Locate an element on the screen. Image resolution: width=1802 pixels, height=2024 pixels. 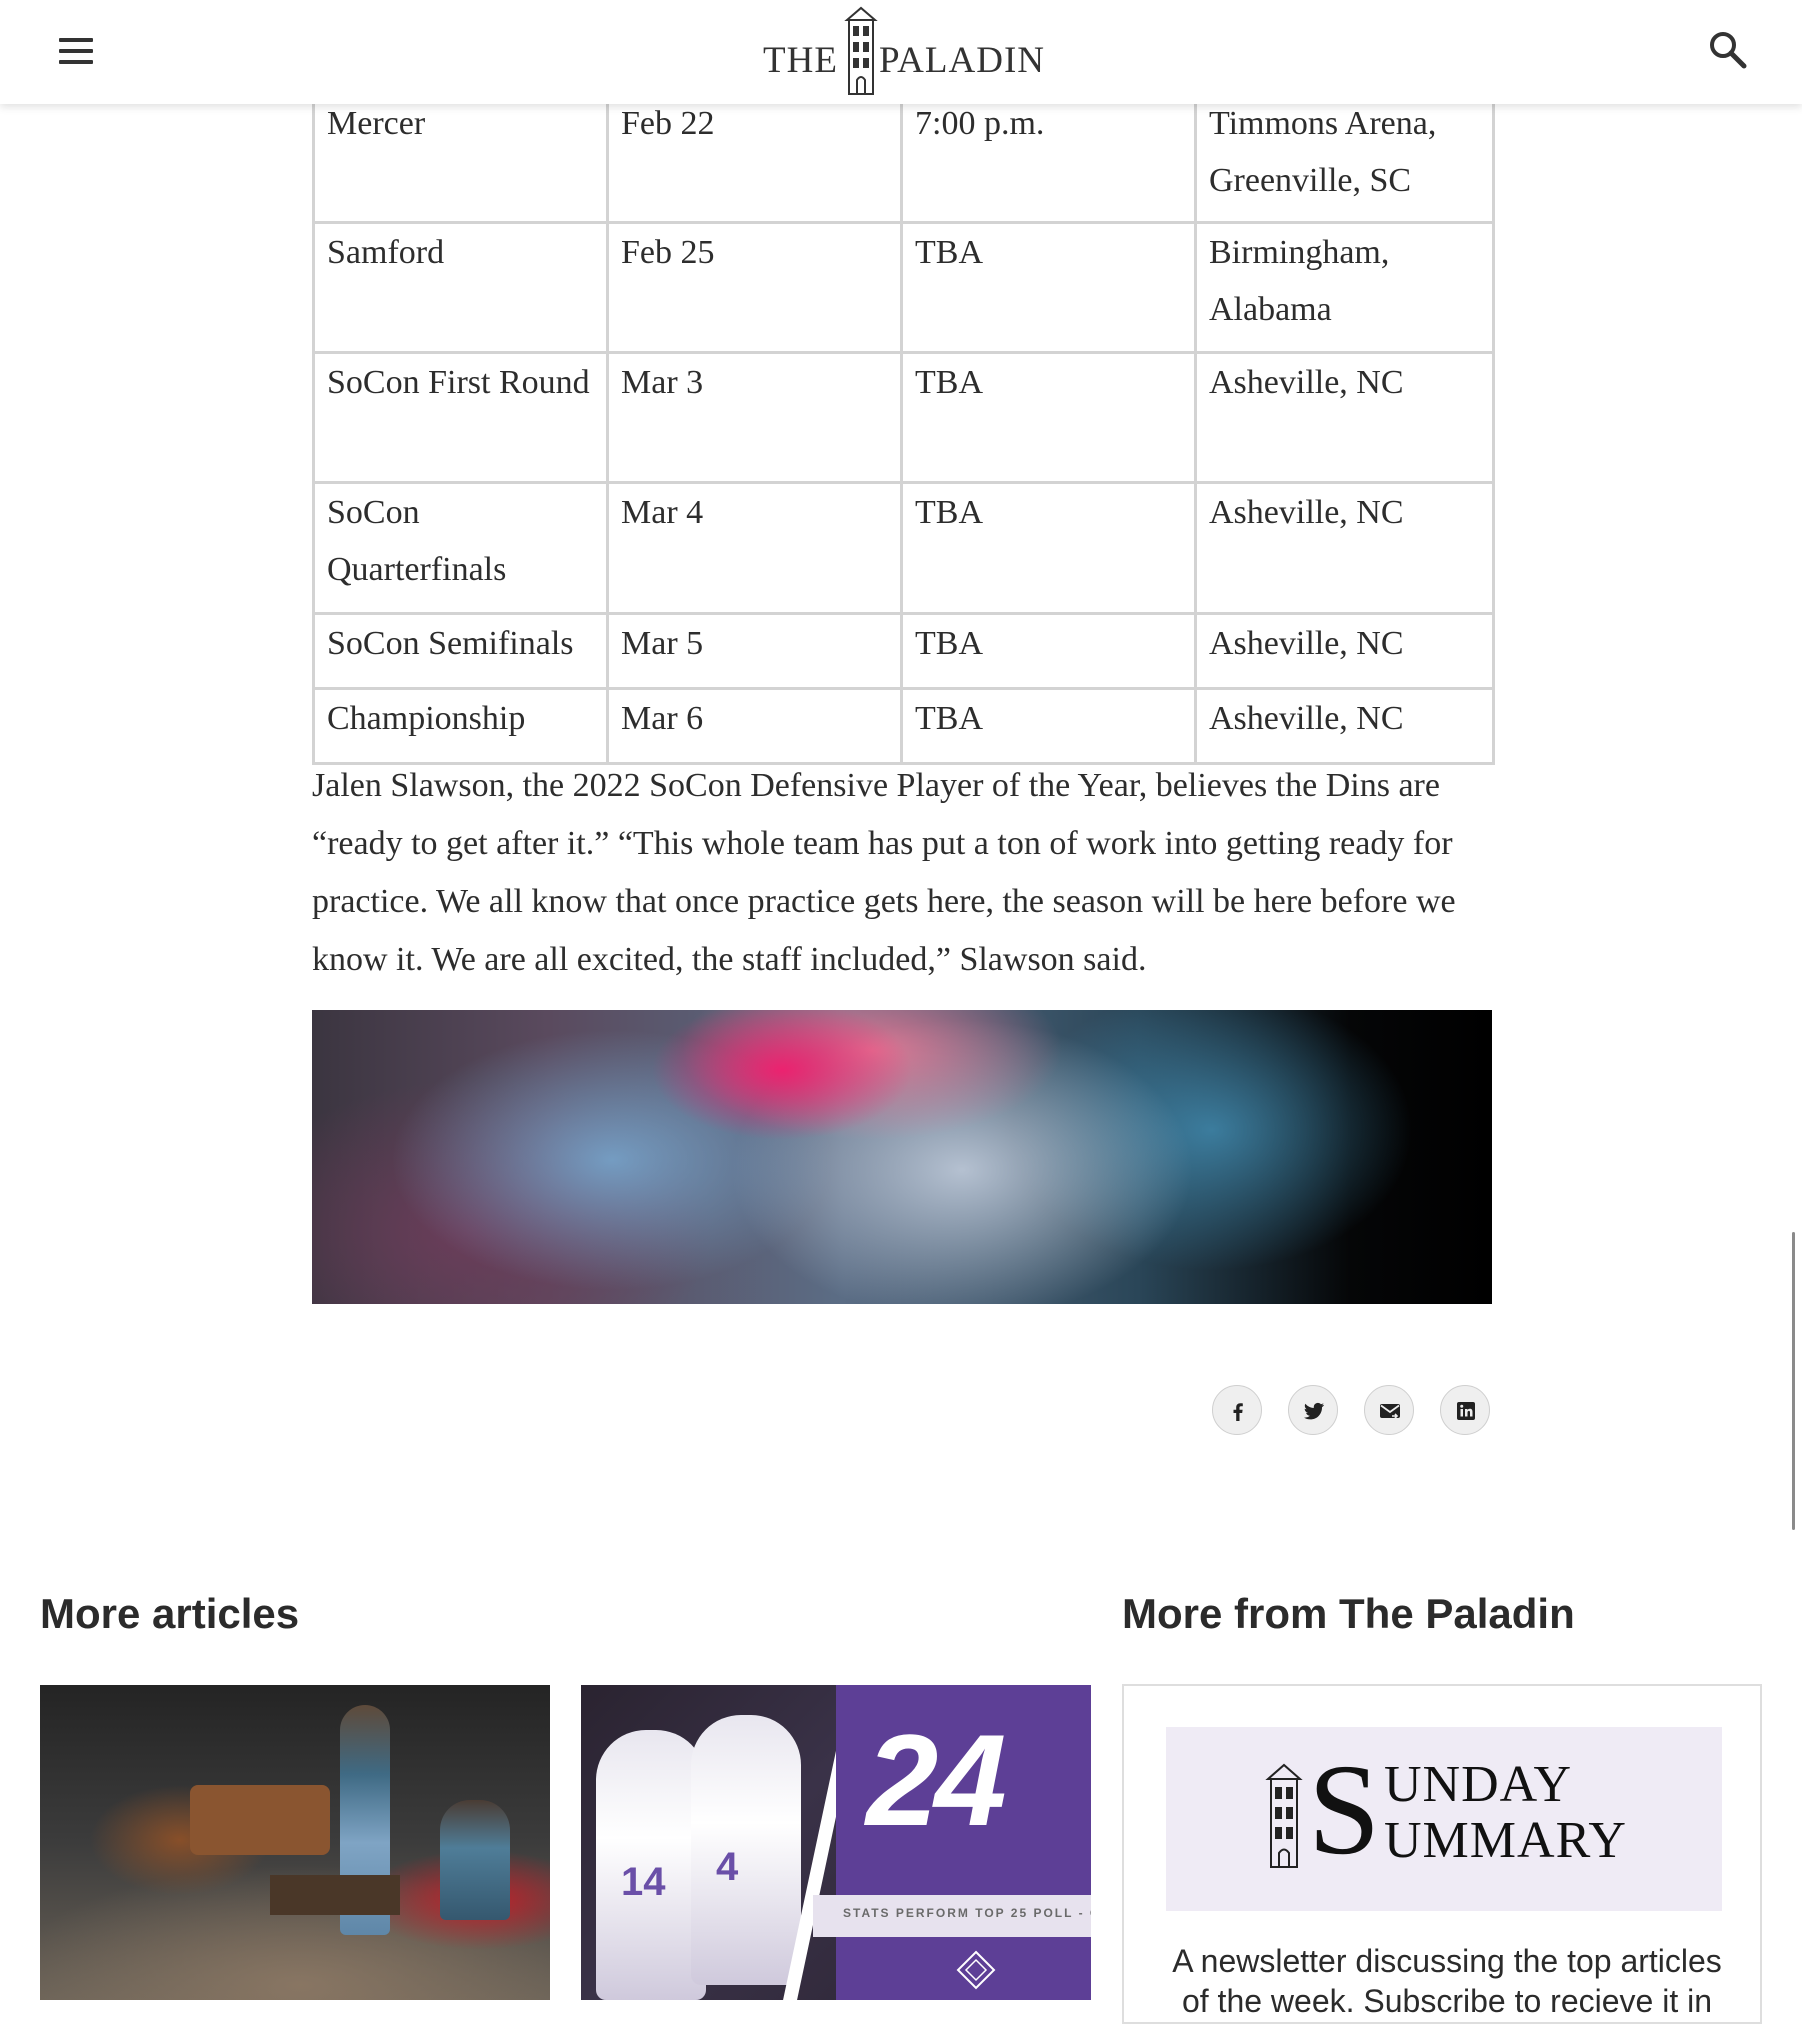
date-cell: Mar 3 is located at coordinates (754, 417).